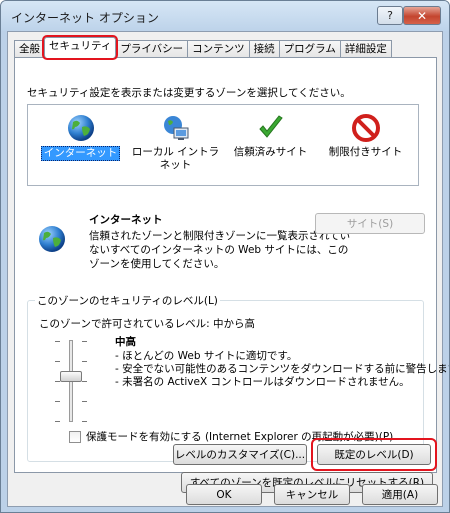  I want to click on tab-privacy: プライバシー, so click(152, 49).